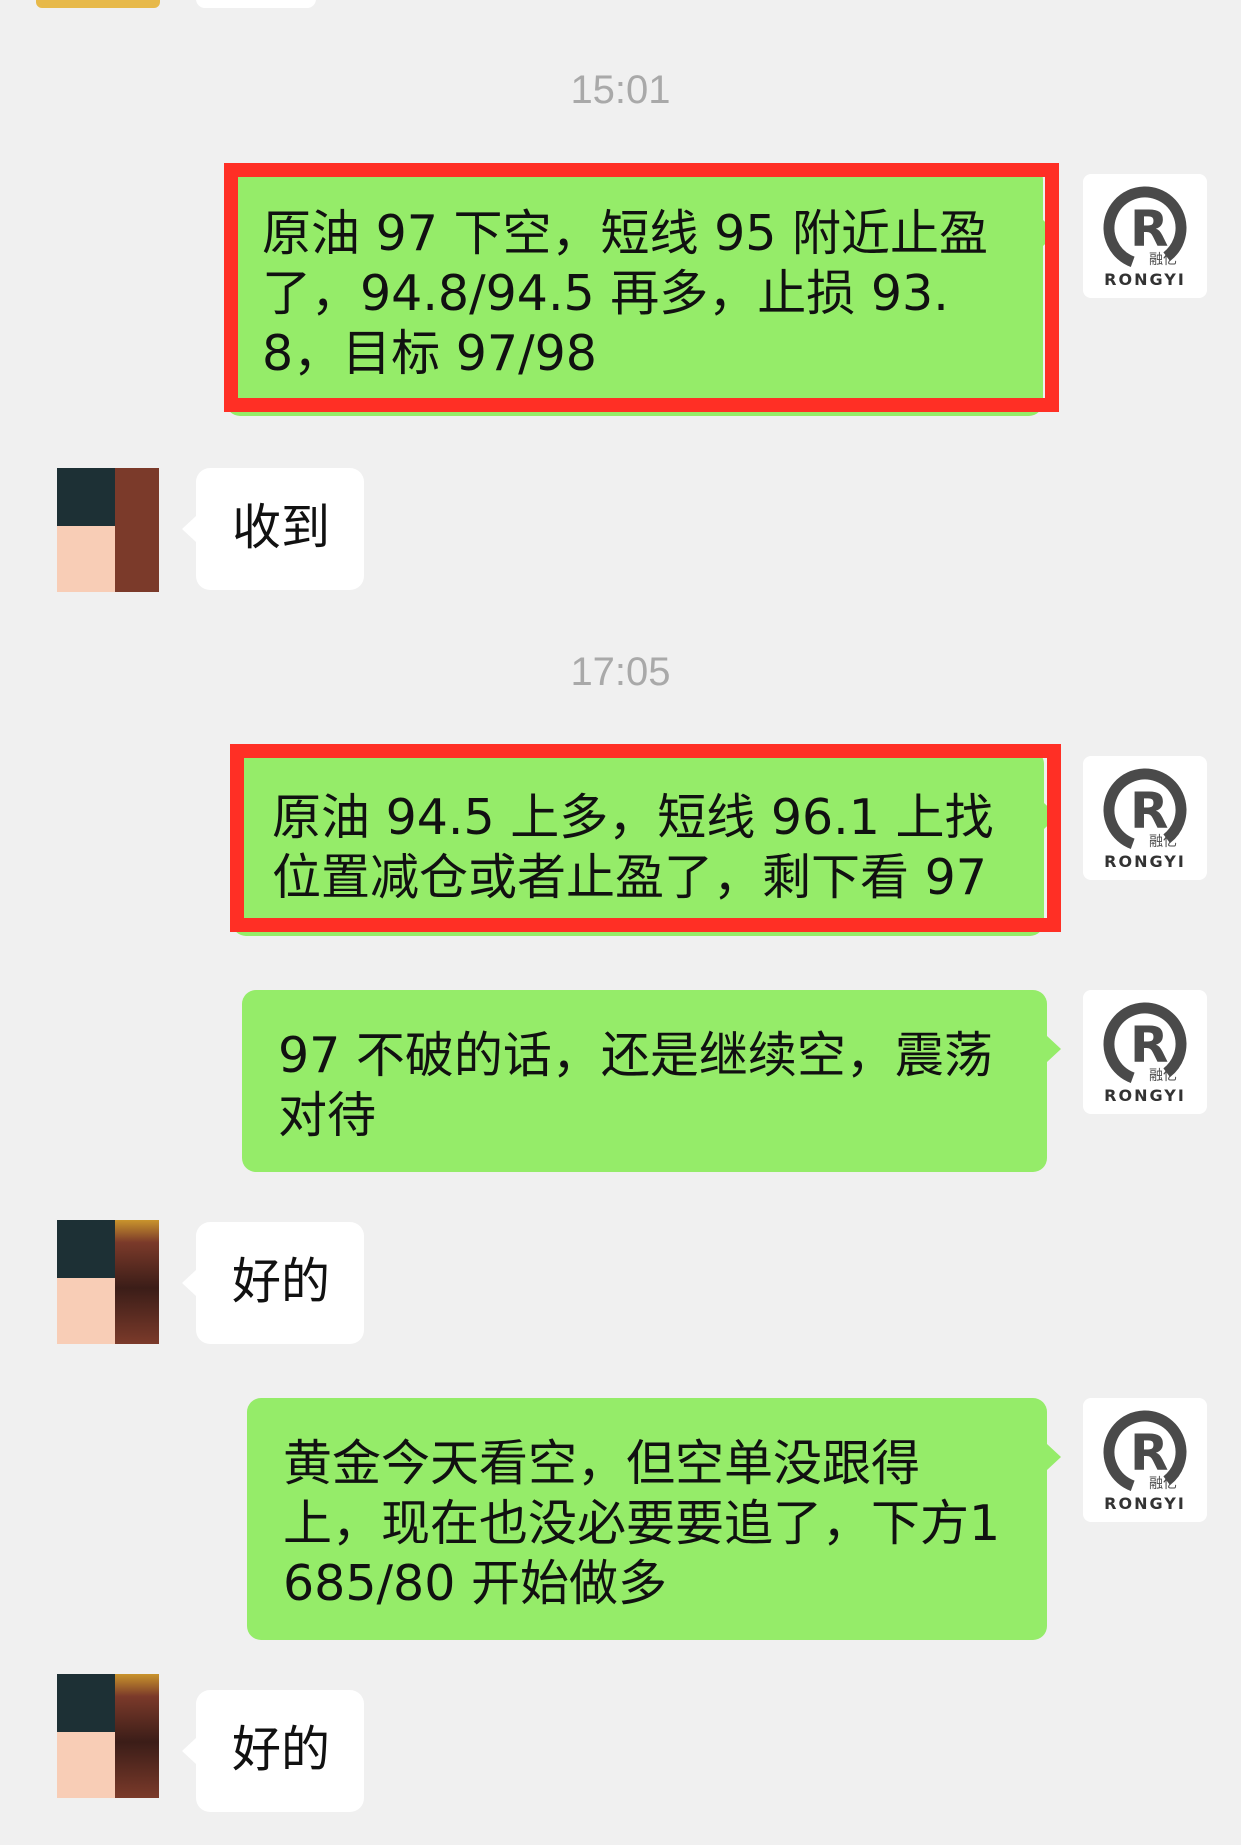 The width and height of the screenshot is (1241, 1845). I want to click on timestamp: 15:01, so click(620, 90).